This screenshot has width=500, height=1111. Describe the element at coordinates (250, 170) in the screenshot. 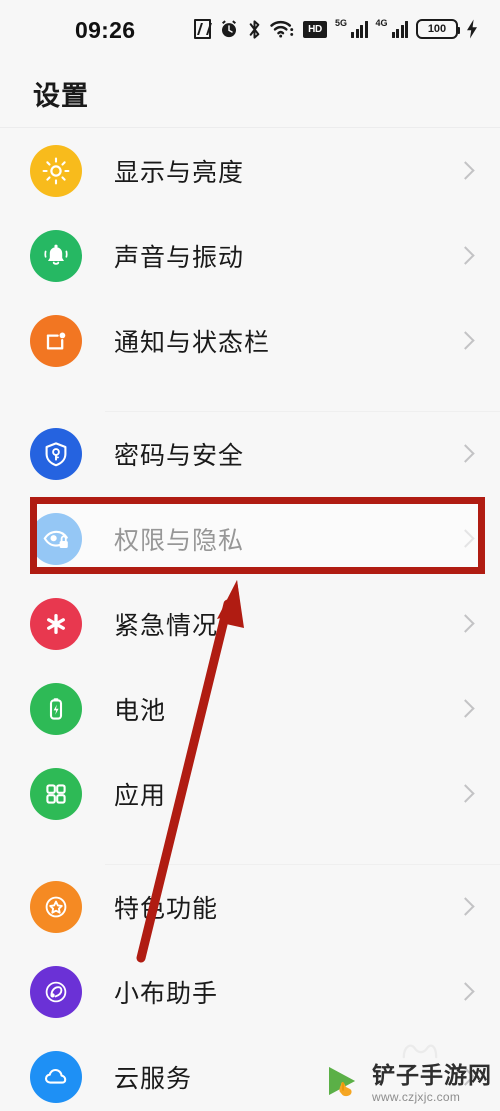

I see `settings-row-display: 显示与亮度` at that location.